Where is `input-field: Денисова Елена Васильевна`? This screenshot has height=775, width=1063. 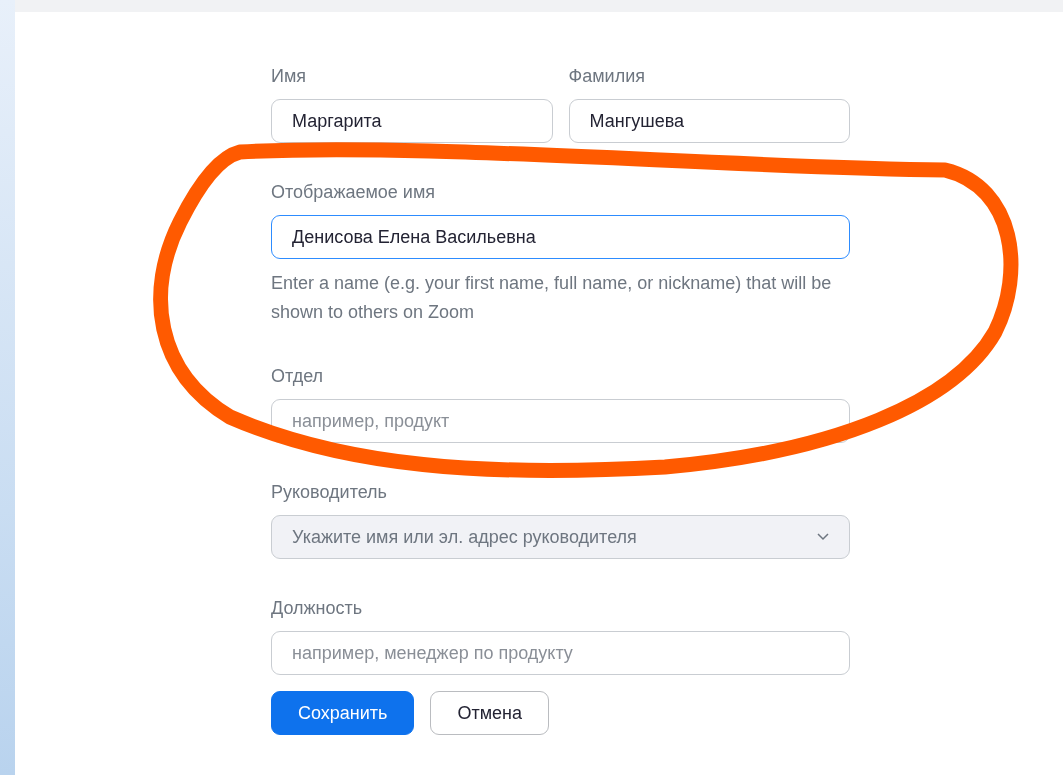
input-field: Денисова Елена Васильевна is located at coordinates (560, 237).